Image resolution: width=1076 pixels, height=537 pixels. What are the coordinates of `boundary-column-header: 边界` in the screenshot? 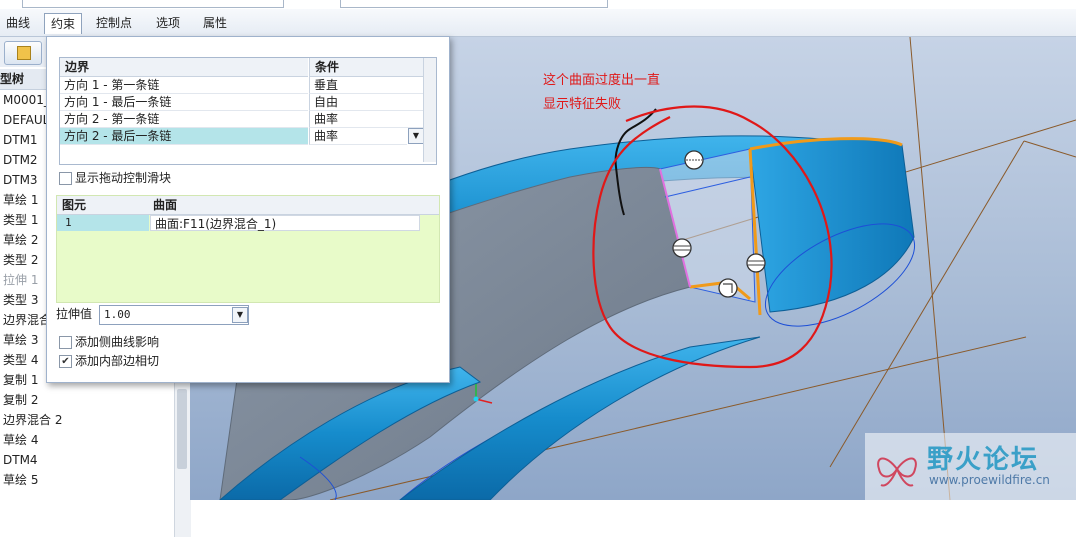 It's located at (184, 67).